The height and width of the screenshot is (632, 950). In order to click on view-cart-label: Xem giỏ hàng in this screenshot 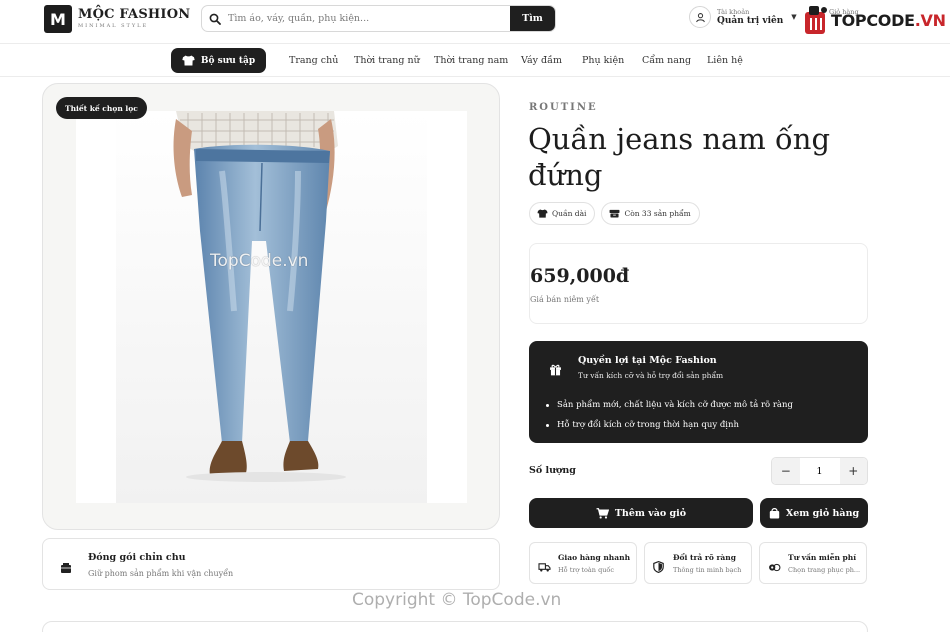, I will do `click(822, 513)`.